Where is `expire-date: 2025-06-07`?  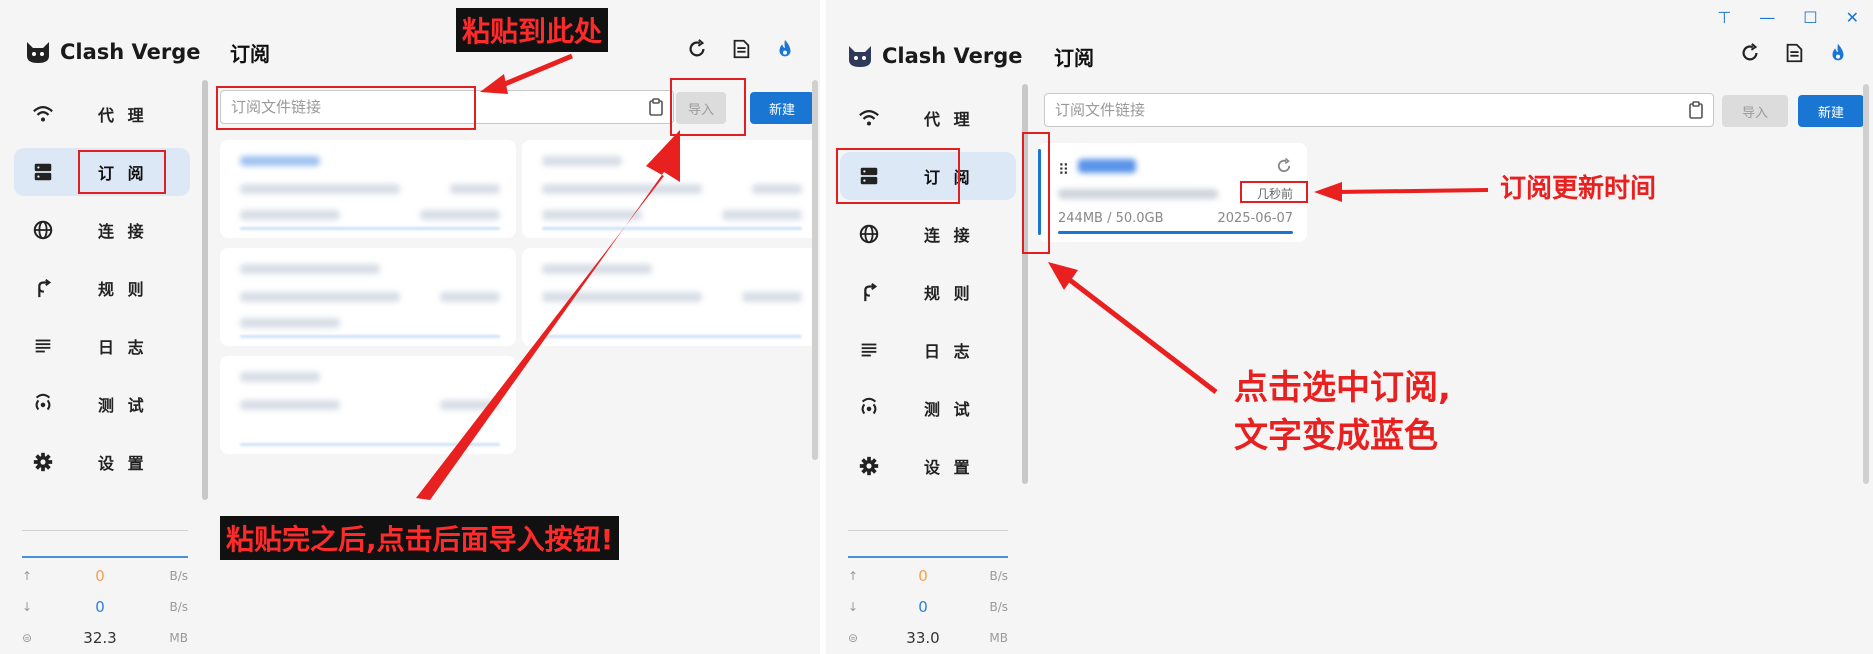 expire-date: 2025-06-07 is located at coordinates (1255, 218).